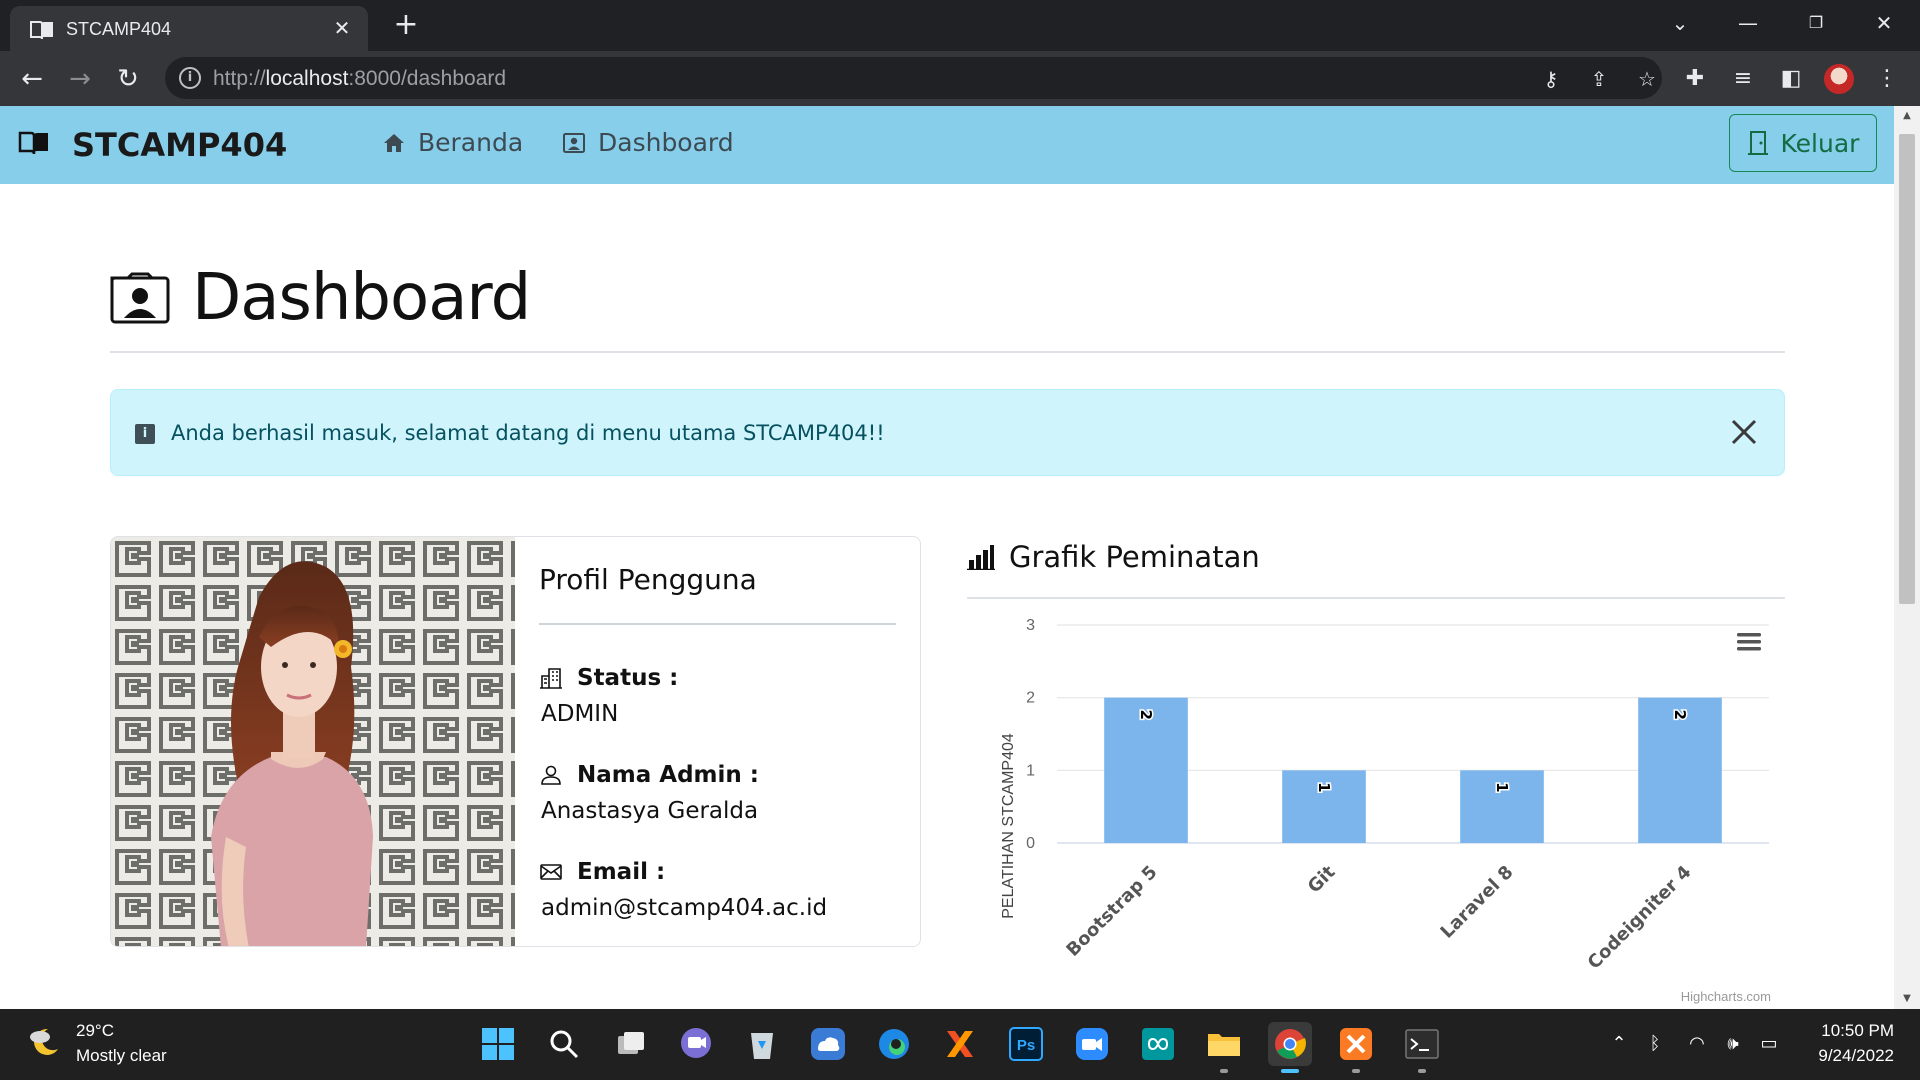 The height and width of the screenshot is (1080, 1920). What do you see at coordinates (981, 557) in the screenshot?
I see `bar-chart-icon` at bounding box center [981, 557].